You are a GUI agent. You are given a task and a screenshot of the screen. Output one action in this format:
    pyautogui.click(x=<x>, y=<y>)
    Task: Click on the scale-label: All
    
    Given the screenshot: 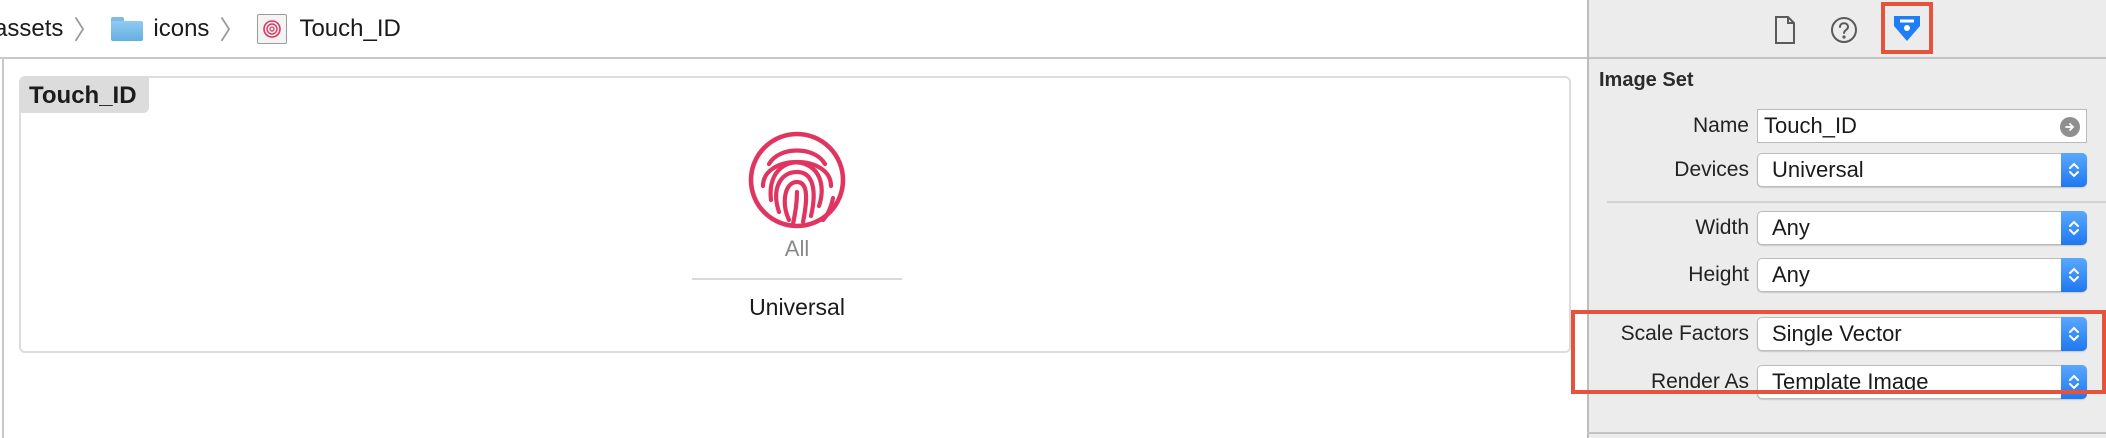 What is the action you would take?
    pyautogui.click(x=797, y=248)
    